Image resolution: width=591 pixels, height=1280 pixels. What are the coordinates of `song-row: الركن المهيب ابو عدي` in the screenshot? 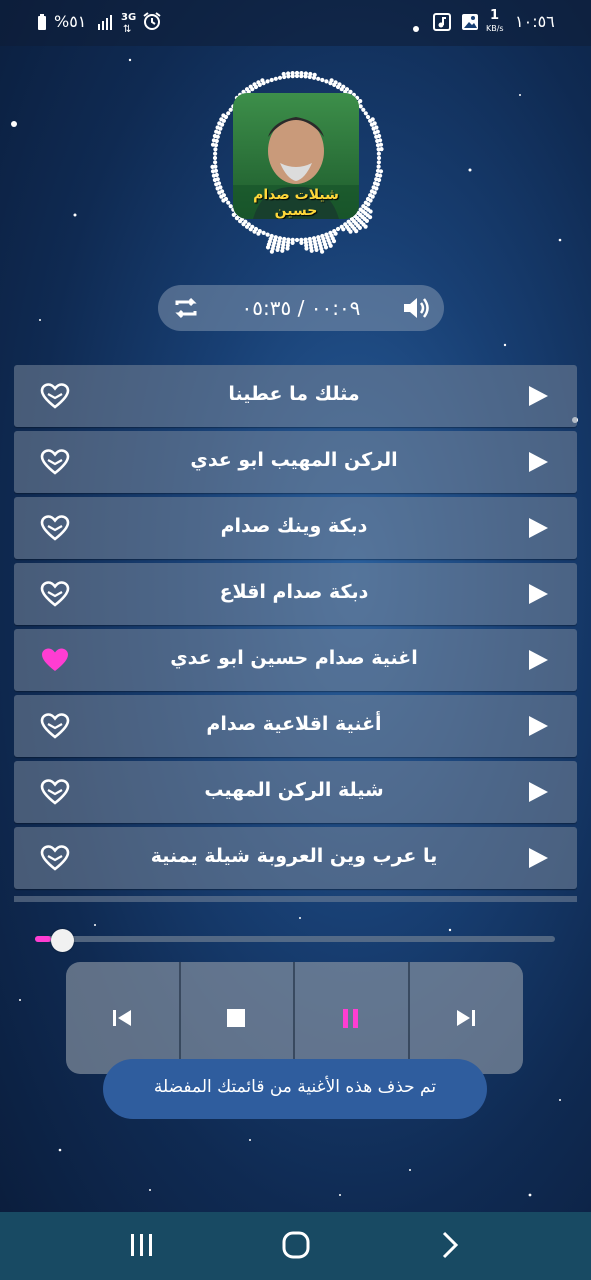 It's located at (295, 462).